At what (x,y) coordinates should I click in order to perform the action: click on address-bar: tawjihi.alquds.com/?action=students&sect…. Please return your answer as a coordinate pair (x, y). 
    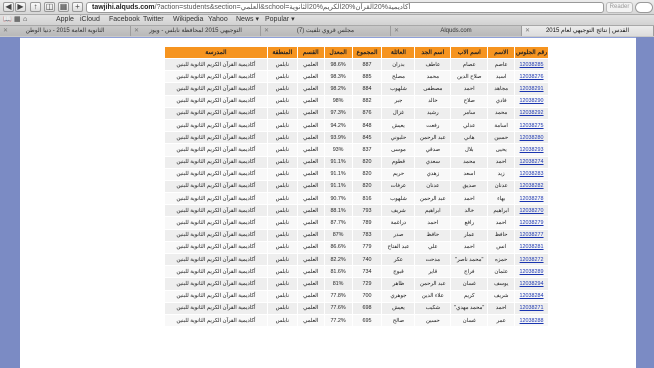
    Looking at the image, I should click on (345, 7).